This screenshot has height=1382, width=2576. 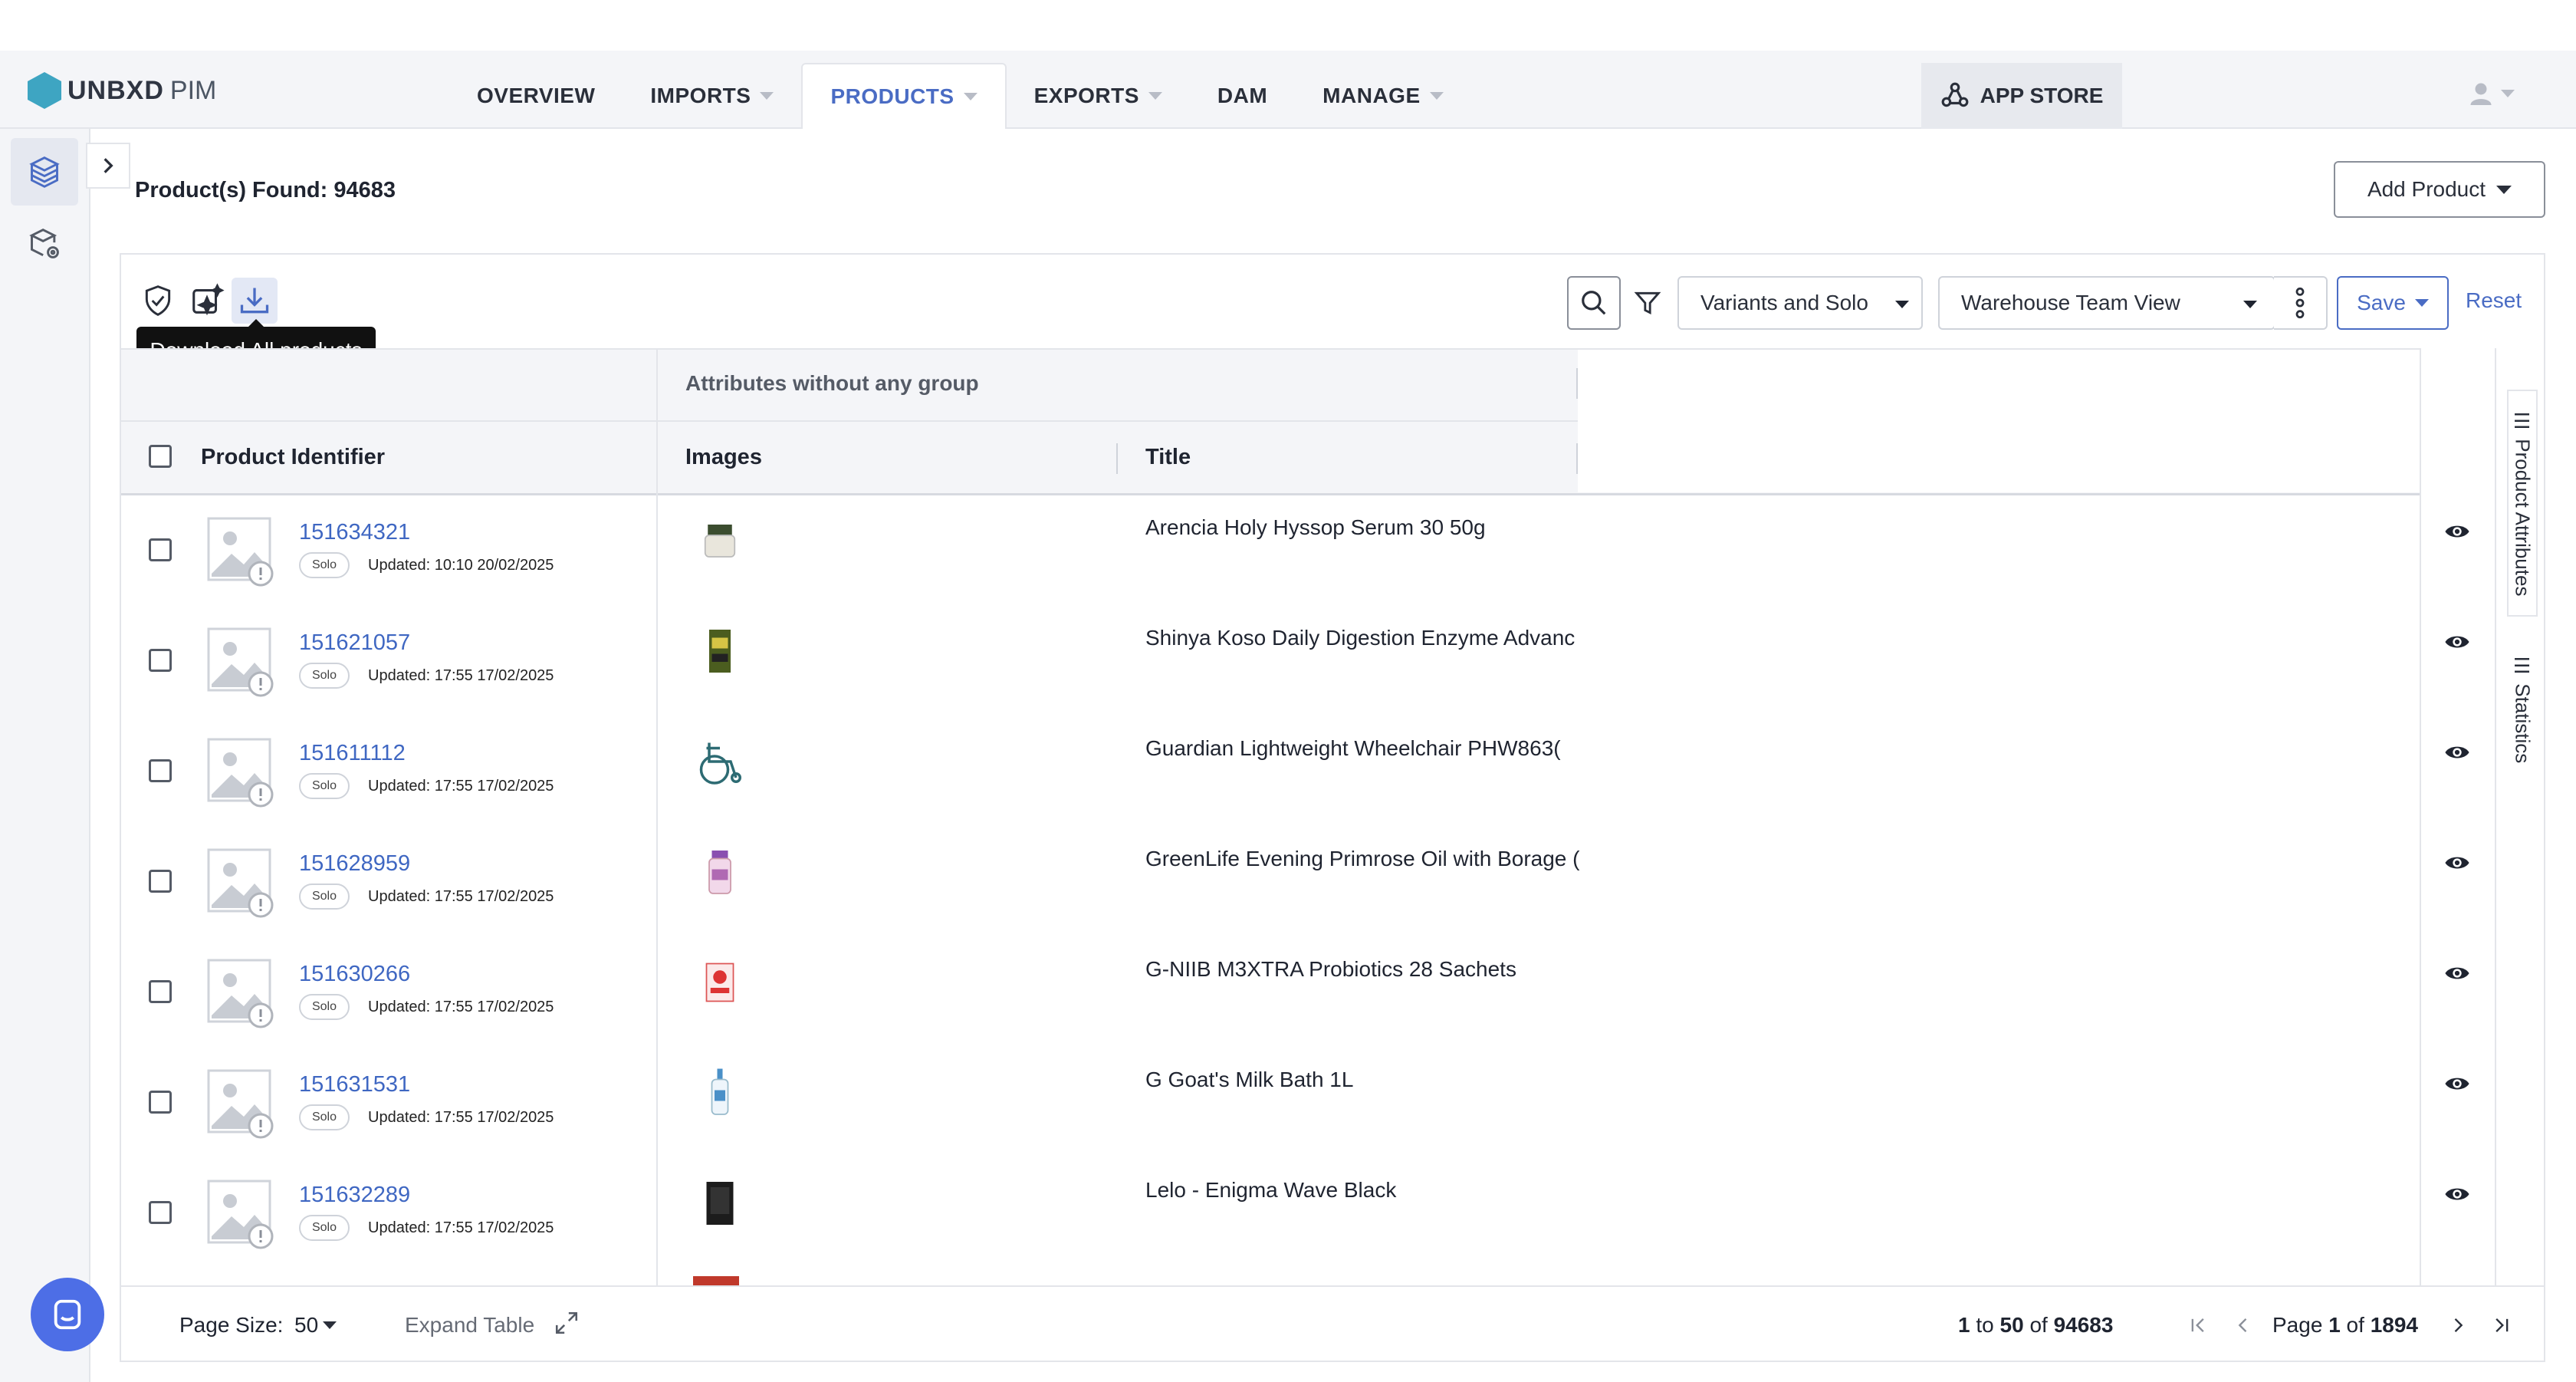 What do you see at coordinates (108, 166) in the screenshot?
I see `expand-sidebar-button` at bounding box center [108, 166].